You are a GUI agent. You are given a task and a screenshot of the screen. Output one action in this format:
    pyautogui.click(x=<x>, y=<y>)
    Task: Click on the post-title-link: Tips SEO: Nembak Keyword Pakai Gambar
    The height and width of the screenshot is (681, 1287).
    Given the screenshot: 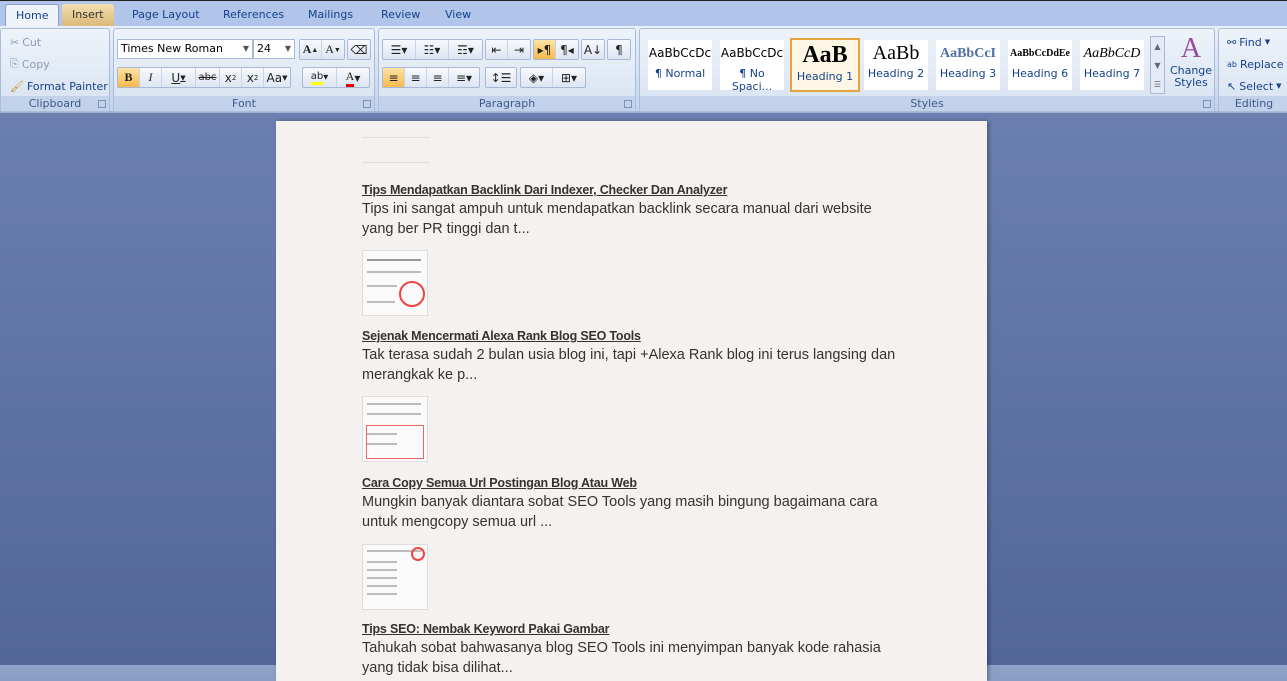 What is the action you would take?
    pyautogui.click(x=486, y=629)
    